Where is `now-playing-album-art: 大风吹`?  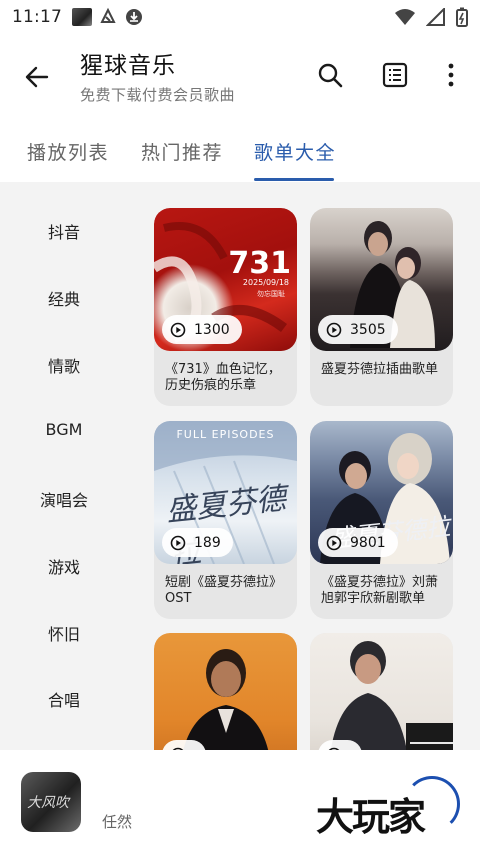 now-playing-album-art: 大风吹 is located at coordinates (51, 802).